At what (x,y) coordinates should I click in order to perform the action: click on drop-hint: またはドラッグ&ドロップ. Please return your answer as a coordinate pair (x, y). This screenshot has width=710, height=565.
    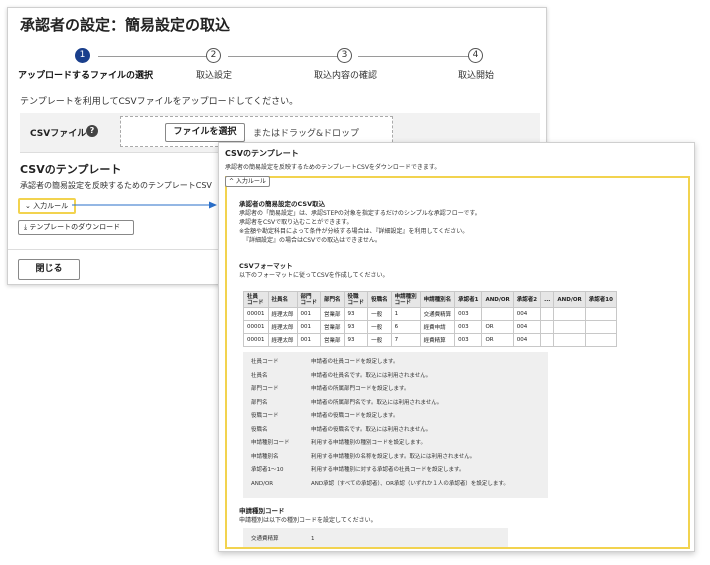
    Looking at the image, I should click on (306, 134).